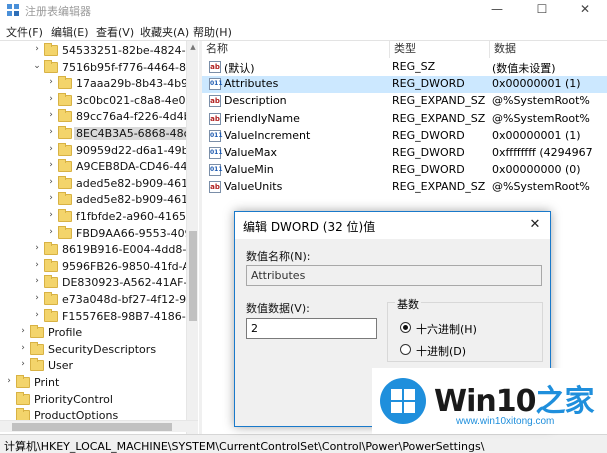  What do you see at coordinates (137, 84) in the screenshot?
I see `tree-item-label: 17aaa29b-8b43-4b94-` at bounding box center [137, 84].